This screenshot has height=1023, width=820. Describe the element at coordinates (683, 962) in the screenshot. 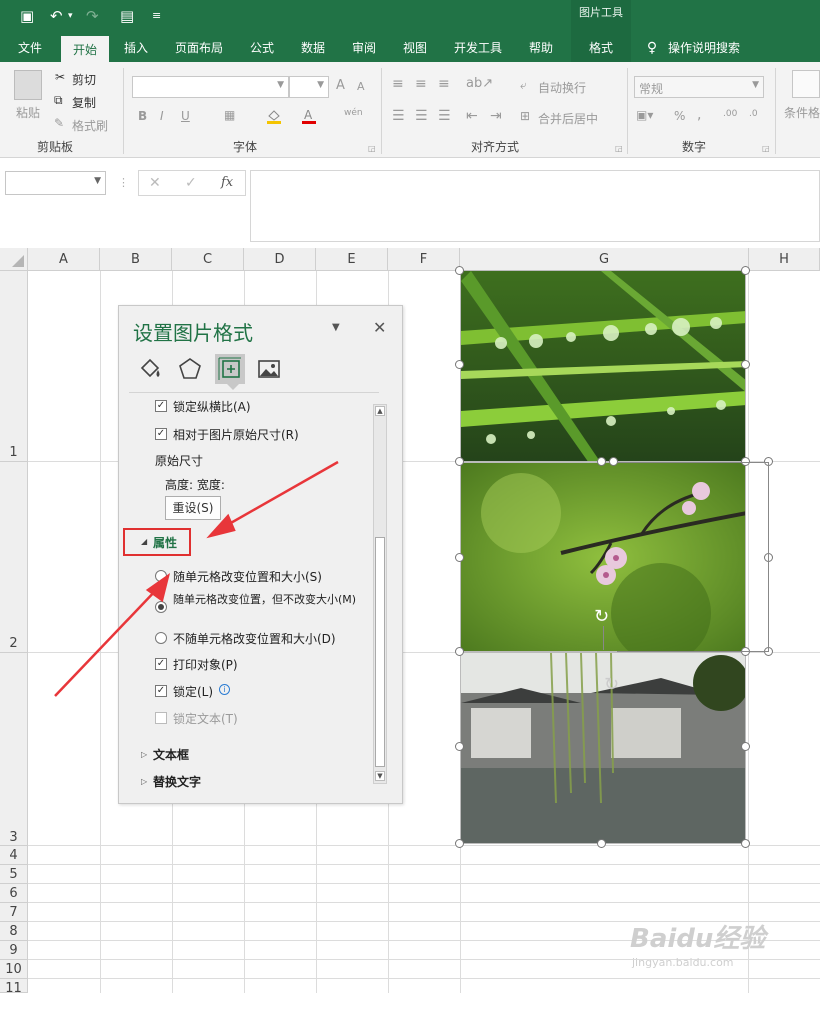

I see `watermark-url: jingyan.baidu.com` at that location.